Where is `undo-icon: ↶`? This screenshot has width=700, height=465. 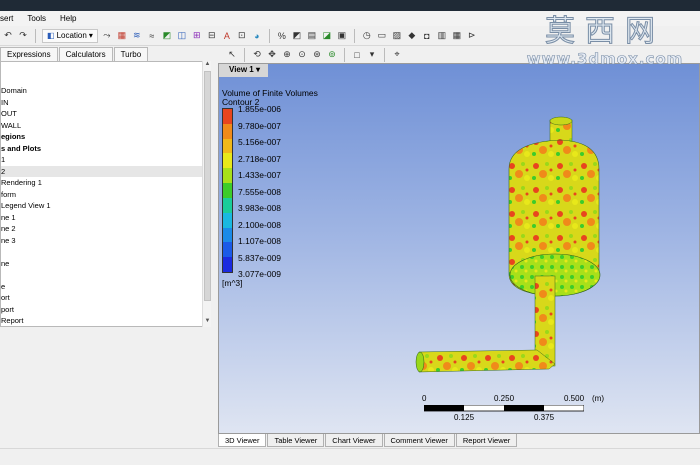
undo-icon: ↶ is located at coordinates (8, 36).